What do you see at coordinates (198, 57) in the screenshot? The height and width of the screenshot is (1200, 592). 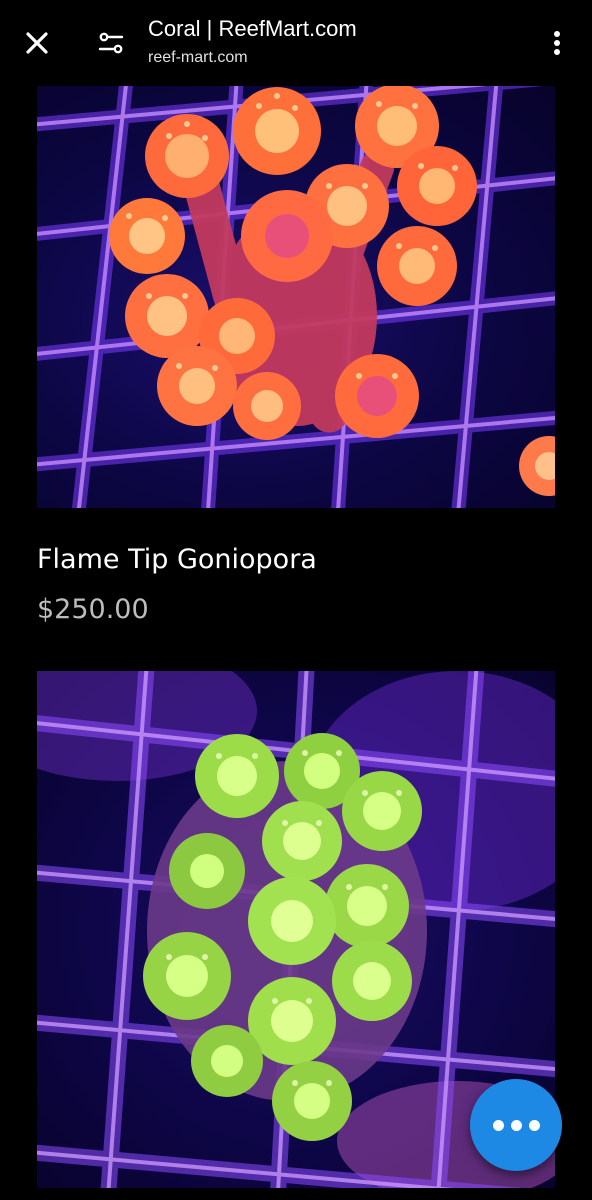 I see `page-url: reef-mart.com` at bounding box center [198, 57].